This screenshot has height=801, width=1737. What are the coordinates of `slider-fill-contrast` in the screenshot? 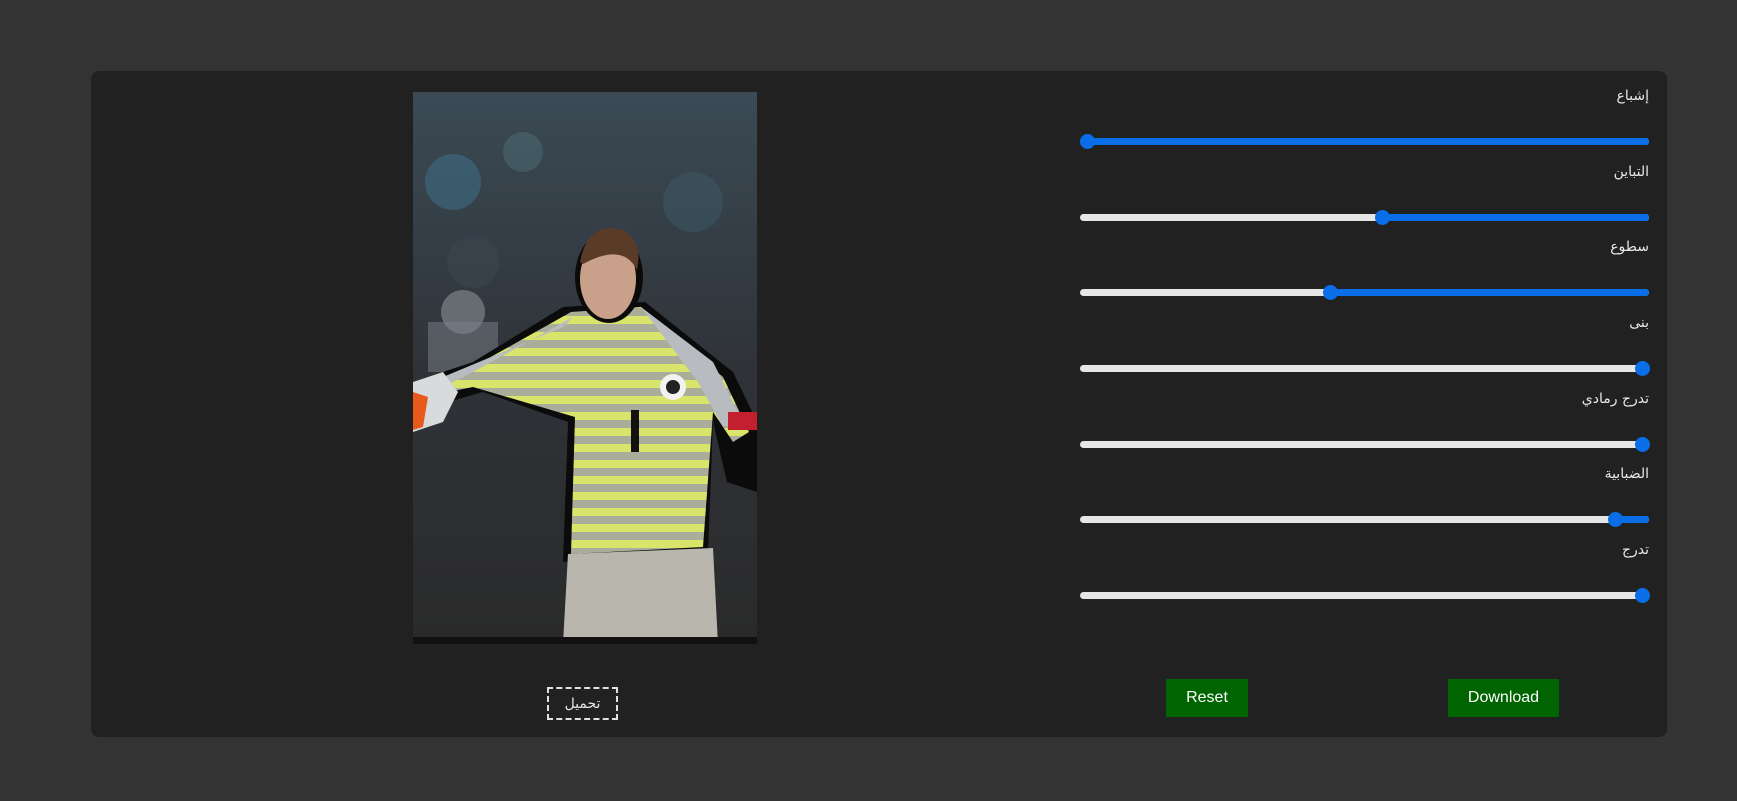 It's located at (1515, 217).